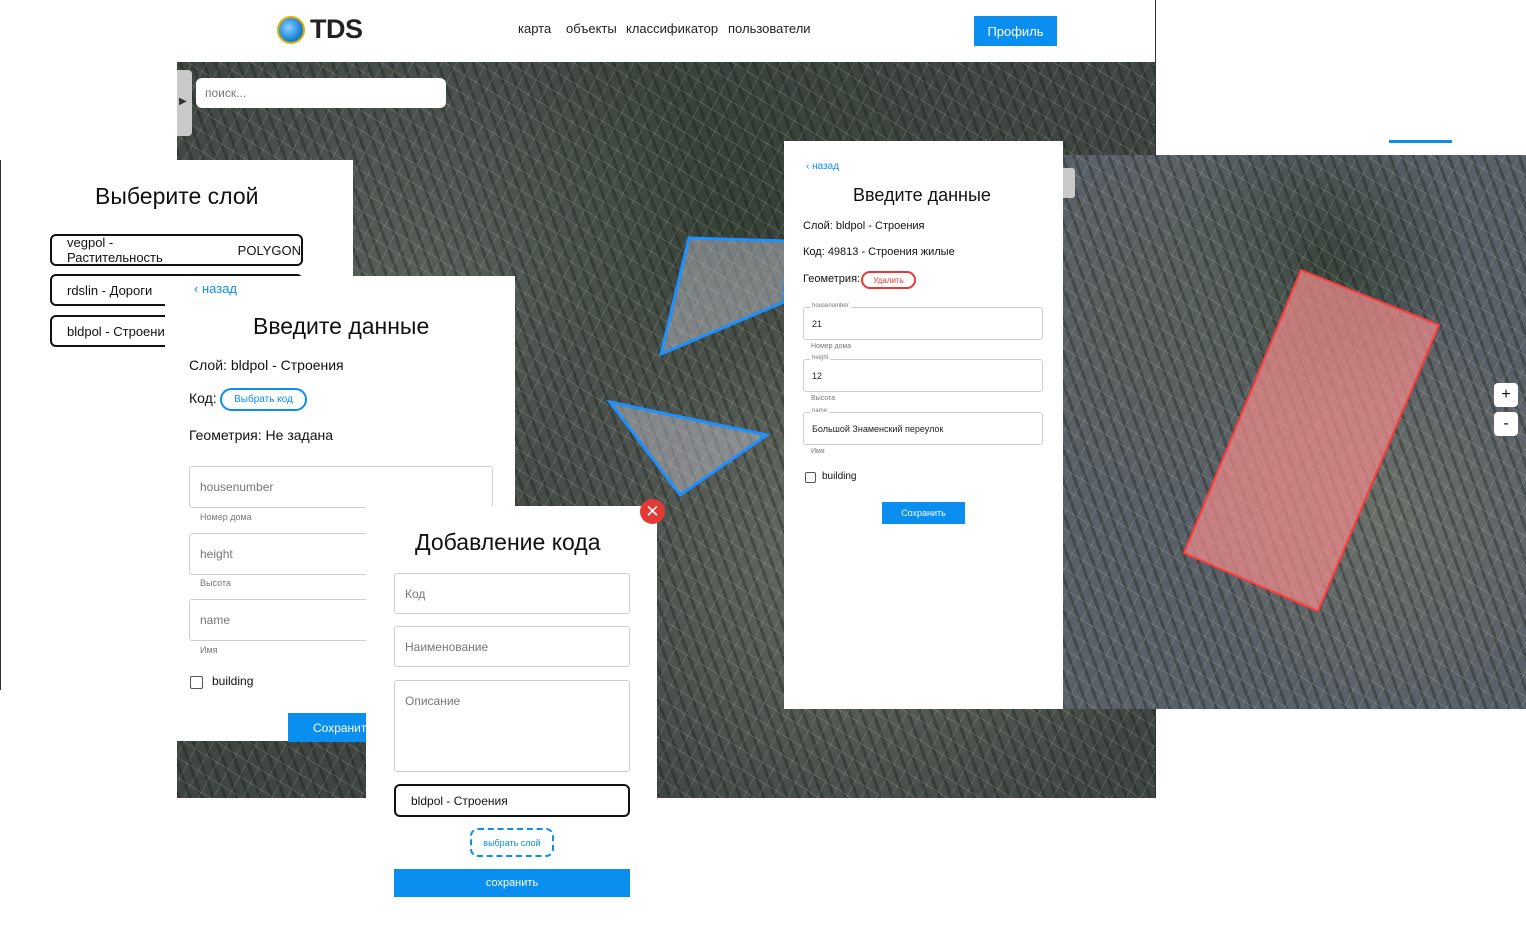 This screenshot has width=1526, height=931. What do you see at coordinates (1420, 141) in the screenshot?
I see `accent-underline` at bounding box center [1420, 141].